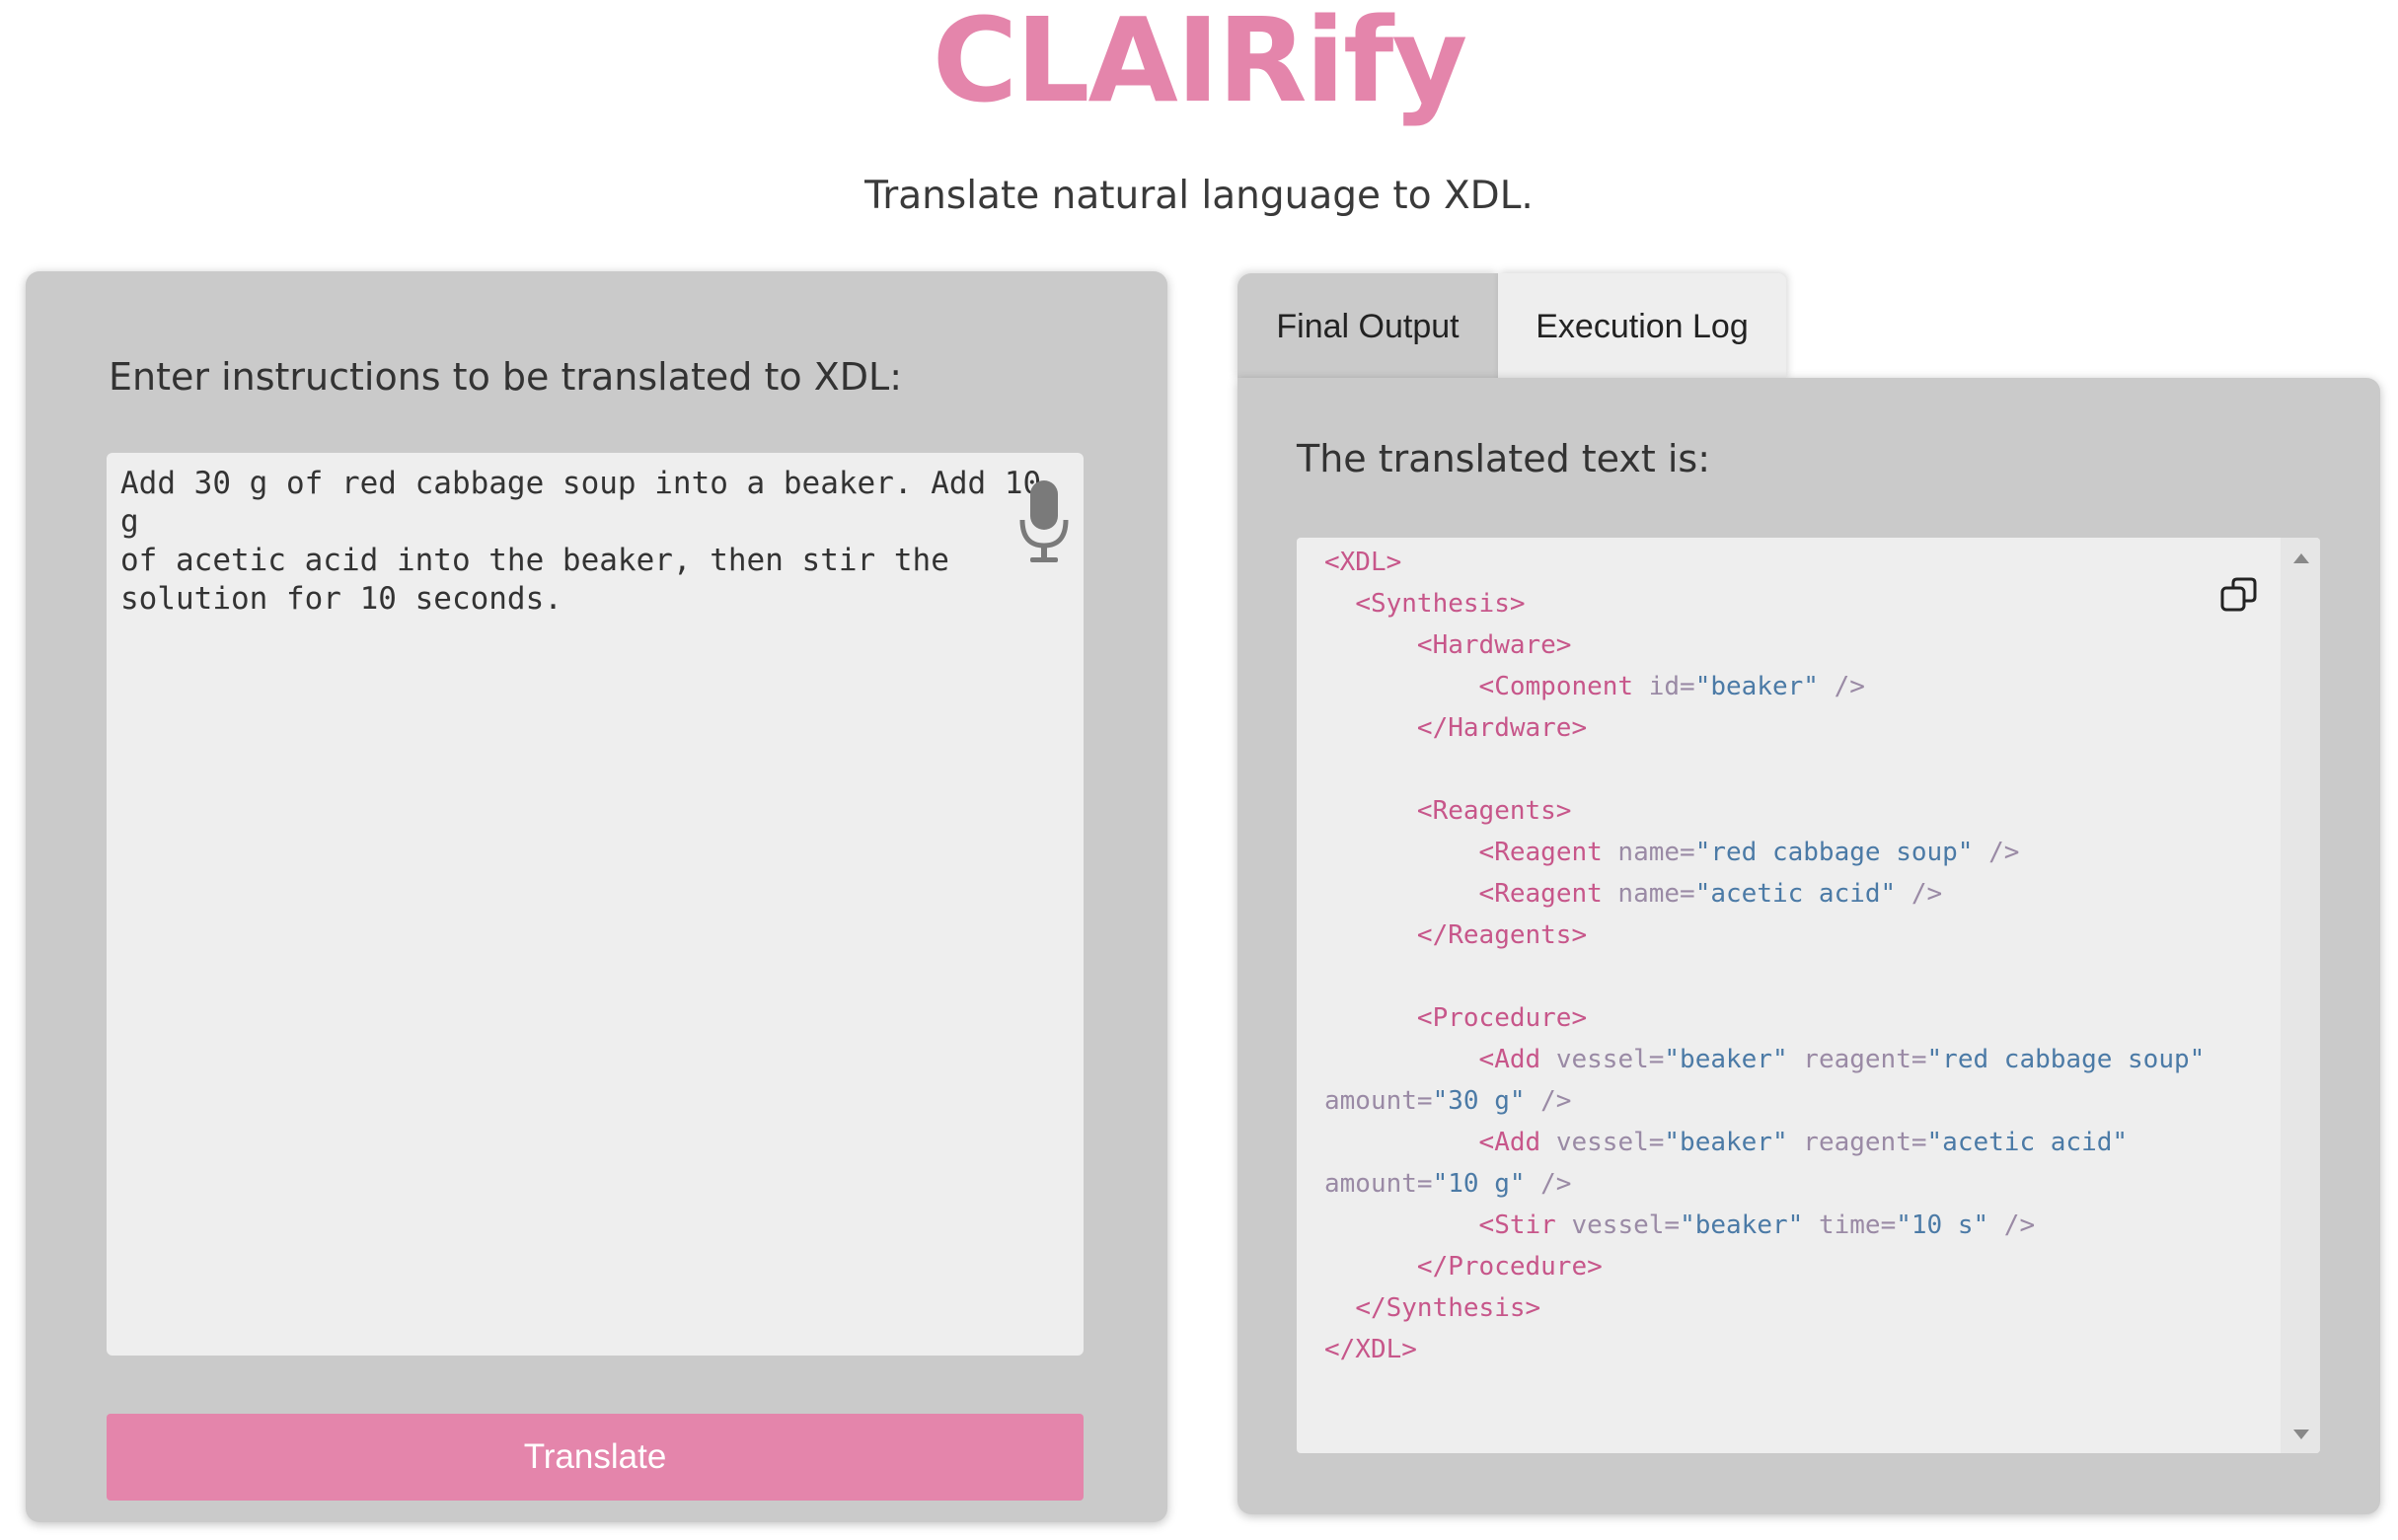 This screenshot has width=2398, height=1540. Describe the element at coordinates (1044, 524) in the screenshot. I see `microphone-icon` at that location.